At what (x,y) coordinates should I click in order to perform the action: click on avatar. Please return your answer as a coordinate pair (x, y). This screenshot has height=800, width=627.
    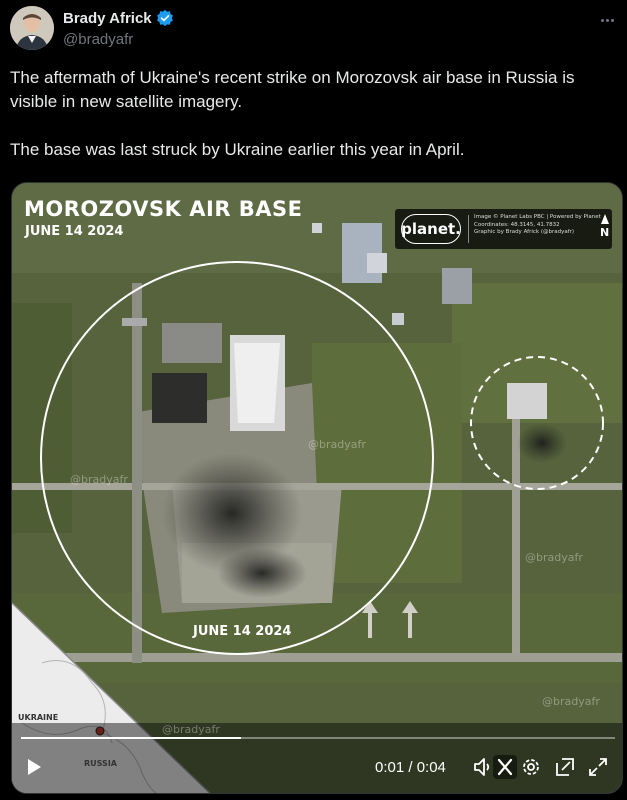
    Looking at the image, I should click on (32, 28).